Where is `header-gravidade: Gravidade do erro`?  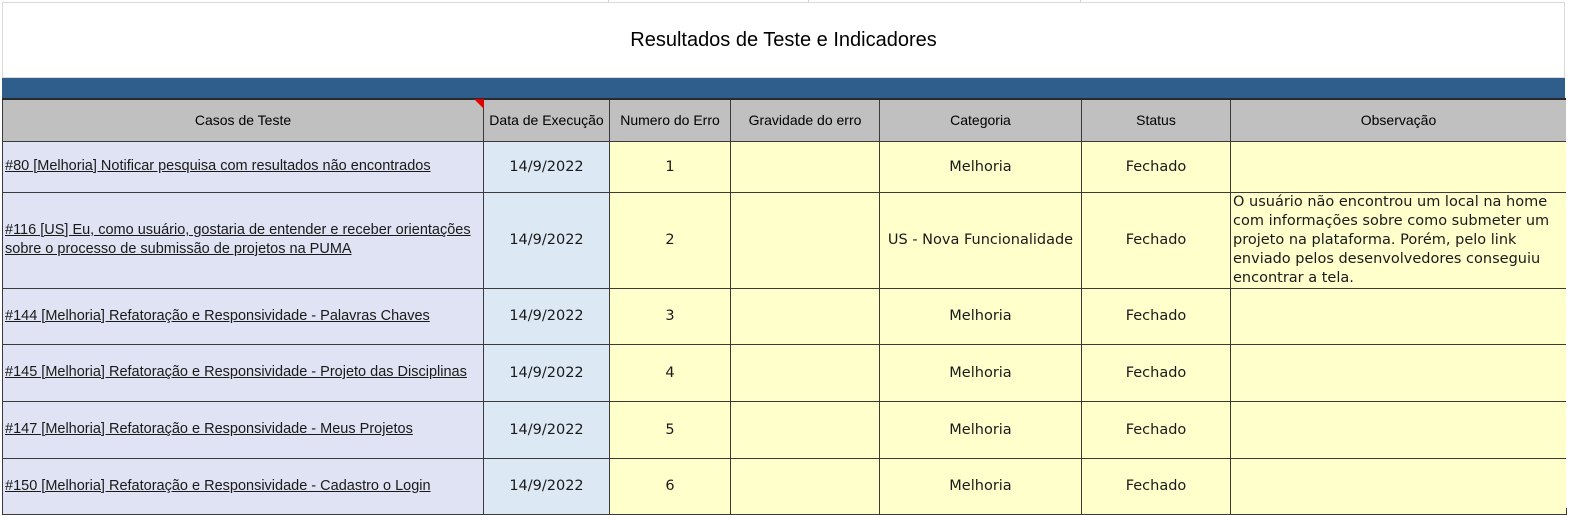
header-gravidade: Gravidade do erro is located at coordinates (805, 120).